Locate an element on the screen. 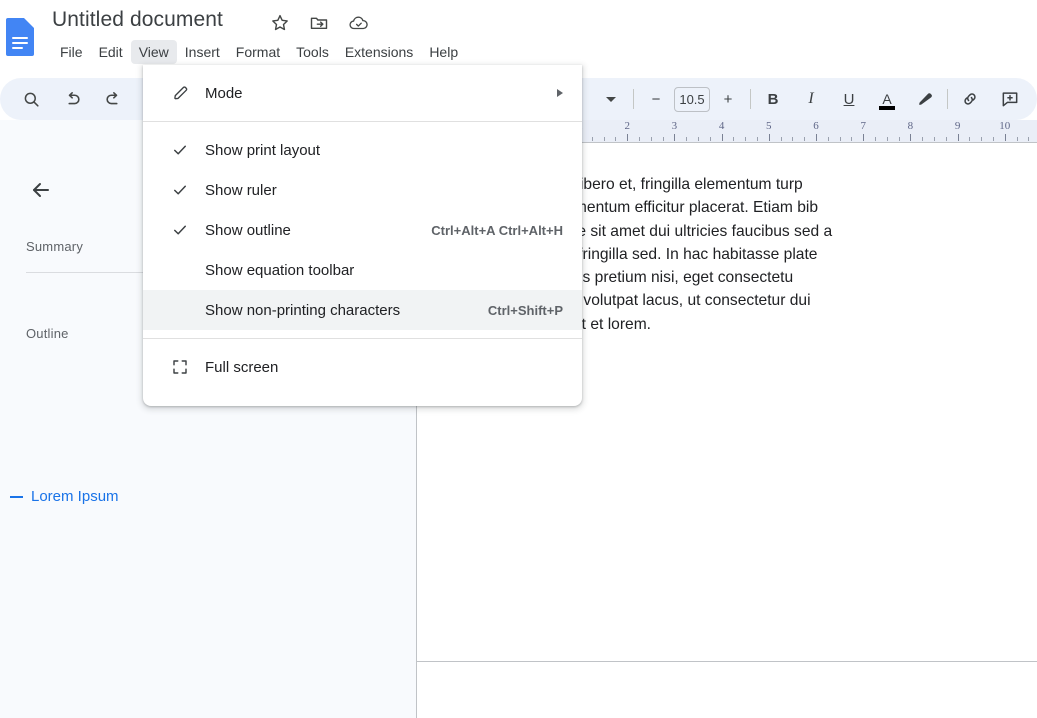 Image resolution: width=1037 pixels, height=718 pixels. menu-edit: Edit is located at coordinates (111, 52).